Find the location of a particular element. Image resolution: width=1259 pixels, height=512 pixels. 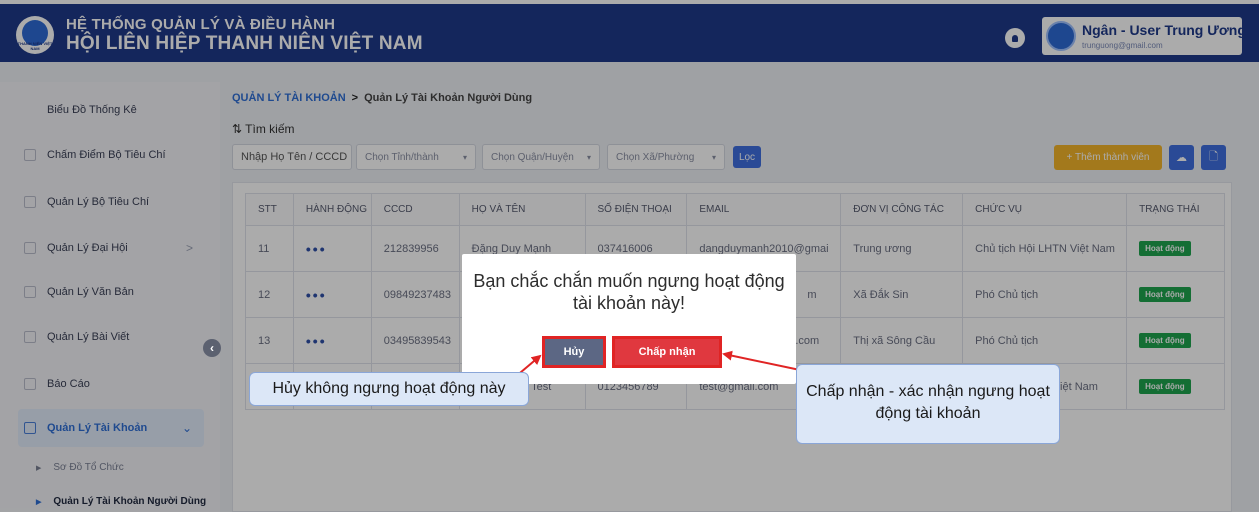

annotation-arrows is located at coordinates (657, 364).